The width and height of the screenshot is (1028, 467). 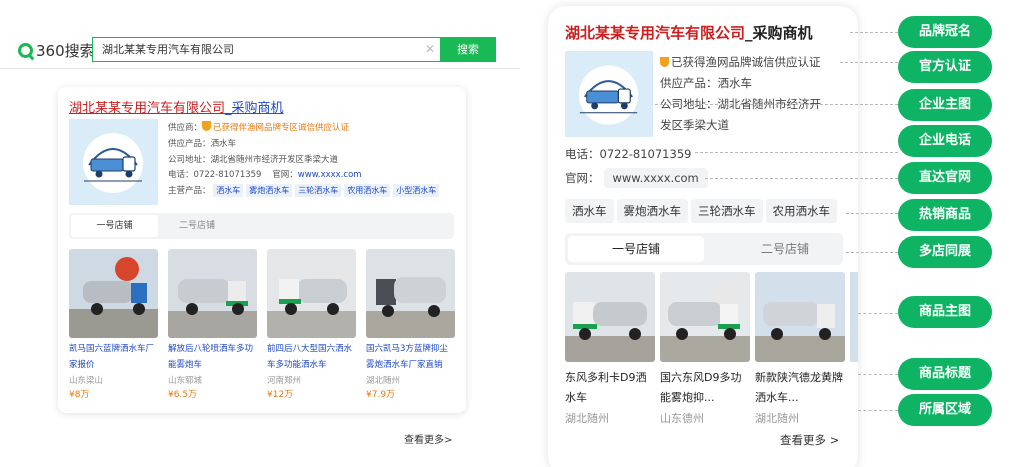 I want to click on mobile-product-card: 东风多利卡D9洒水车 湖北随州, so click(x=610, y=349).